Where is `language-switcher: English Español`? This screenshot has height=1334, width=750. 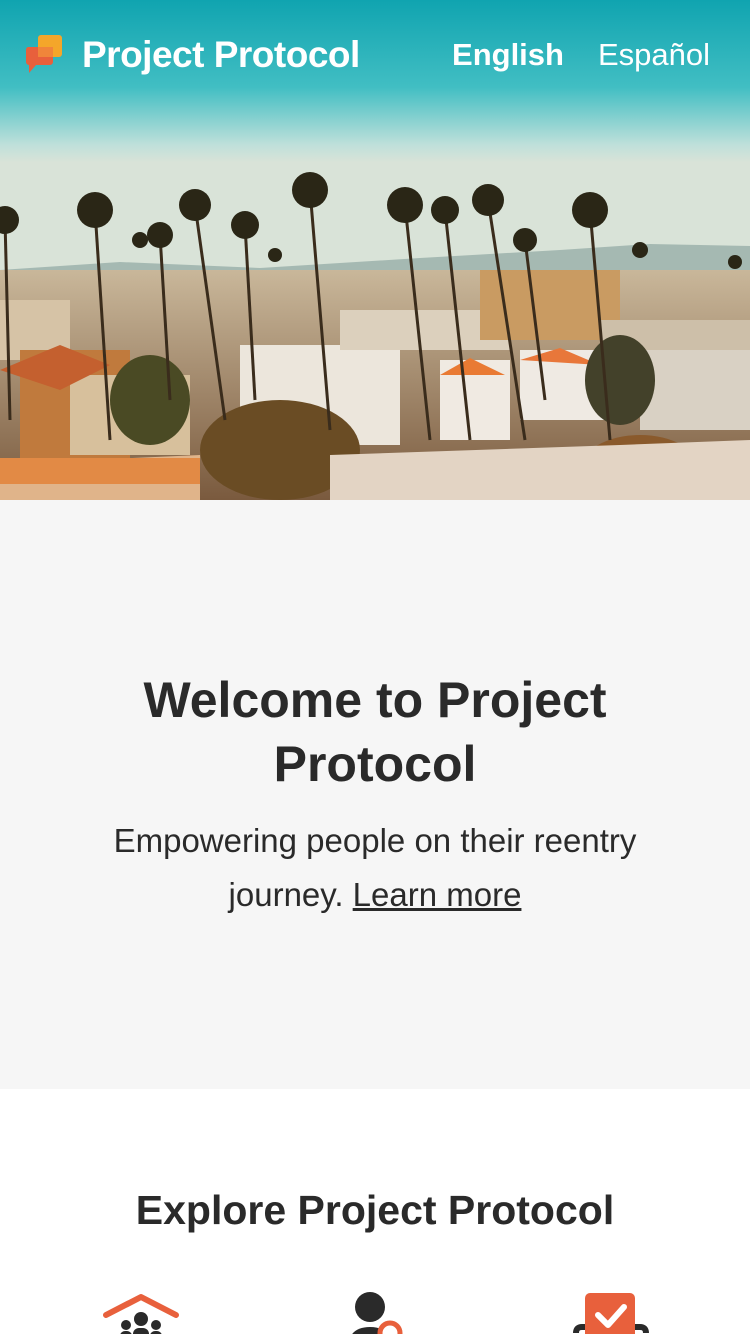
language-switcher: English Español is located at coordinates (581, 55).